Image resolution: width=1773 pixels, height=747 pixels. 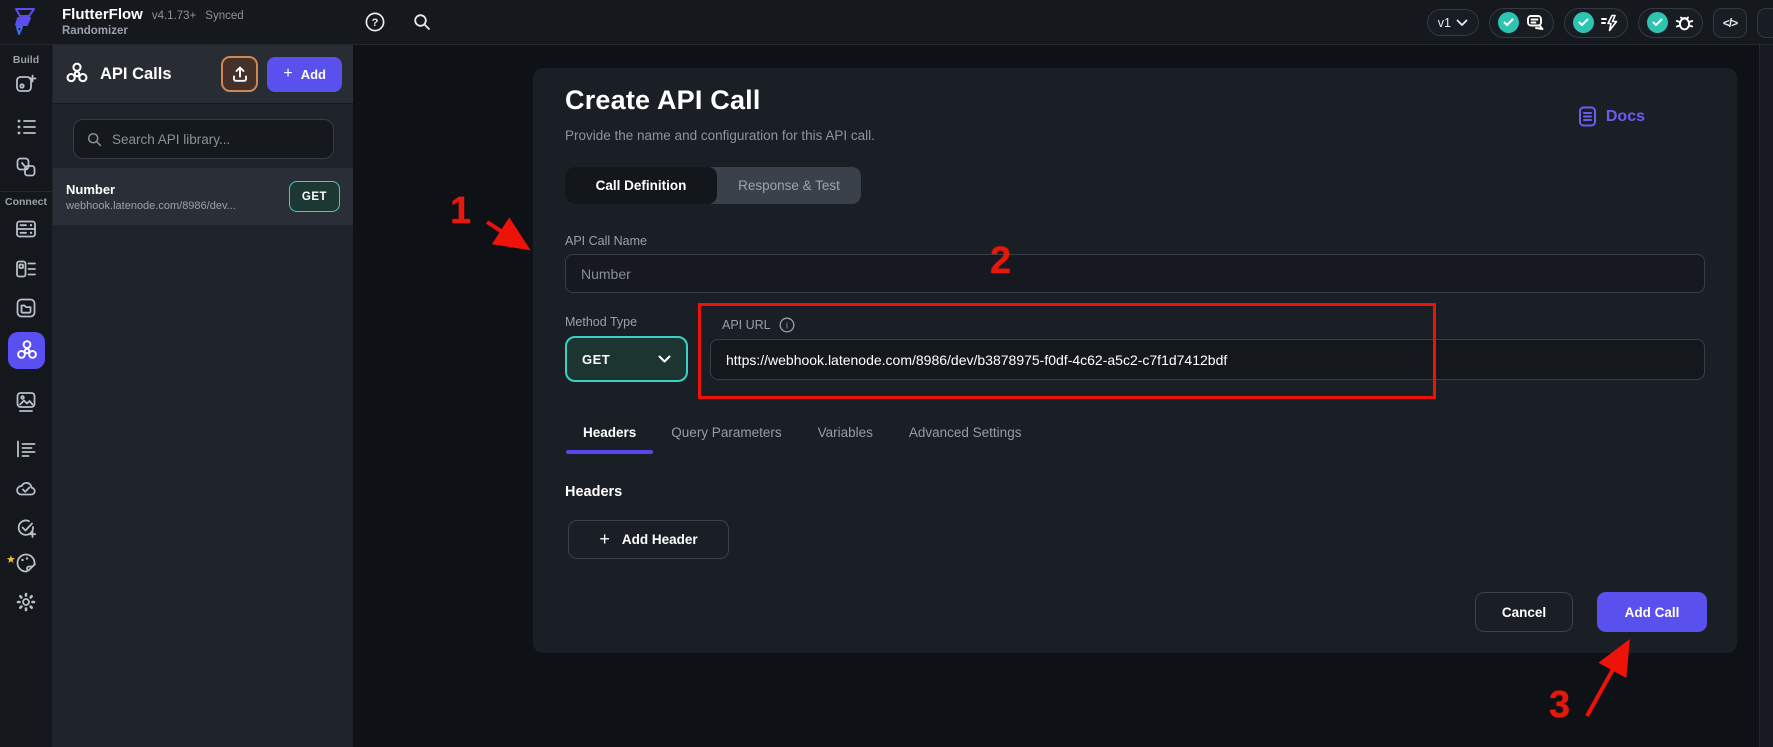 I want to click on sidebar-item-components, so click(x=26, y=167).